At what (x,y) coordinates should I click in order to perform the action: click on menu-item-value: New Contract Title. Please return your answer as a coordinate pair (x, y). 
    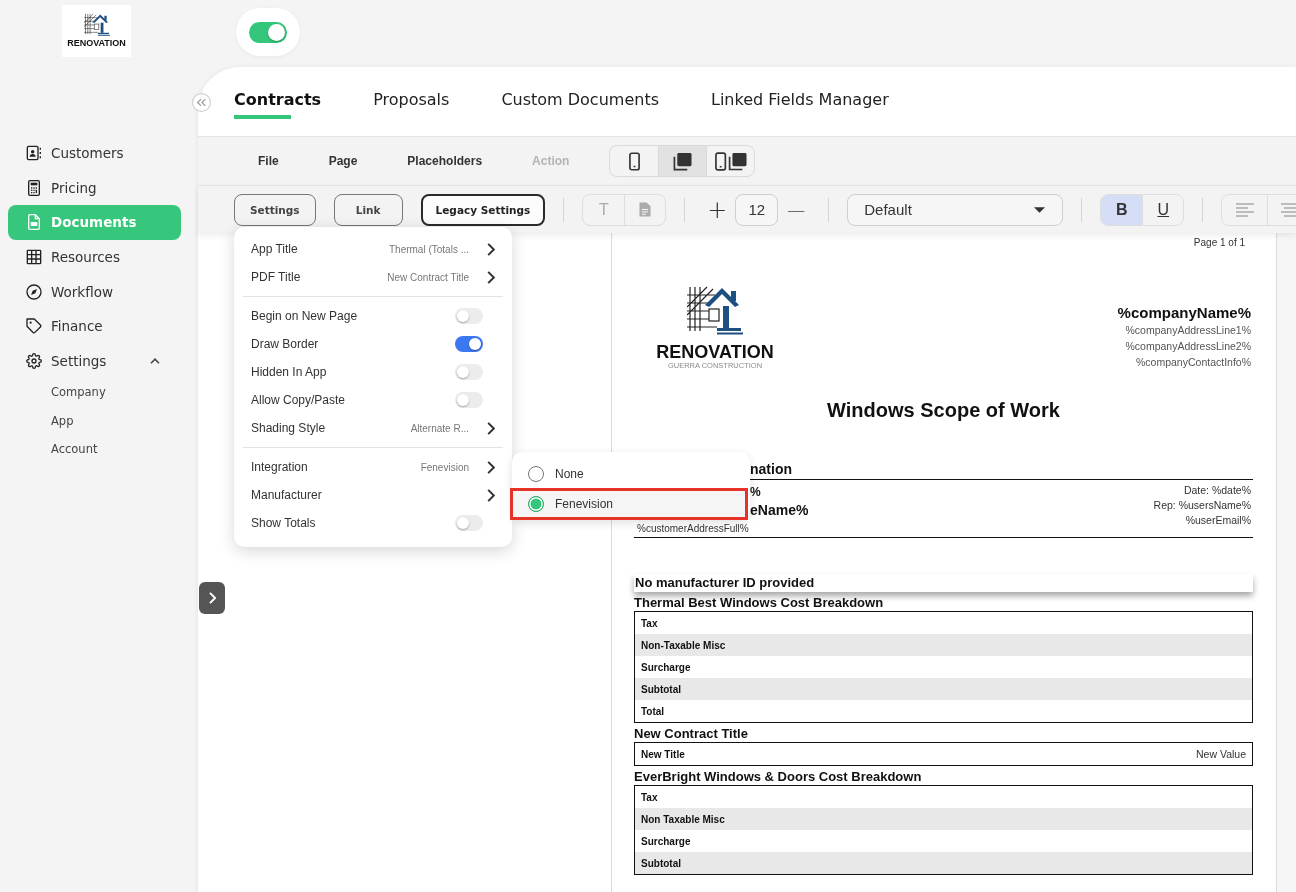
    Looking at the image, I should click on (428, 277).